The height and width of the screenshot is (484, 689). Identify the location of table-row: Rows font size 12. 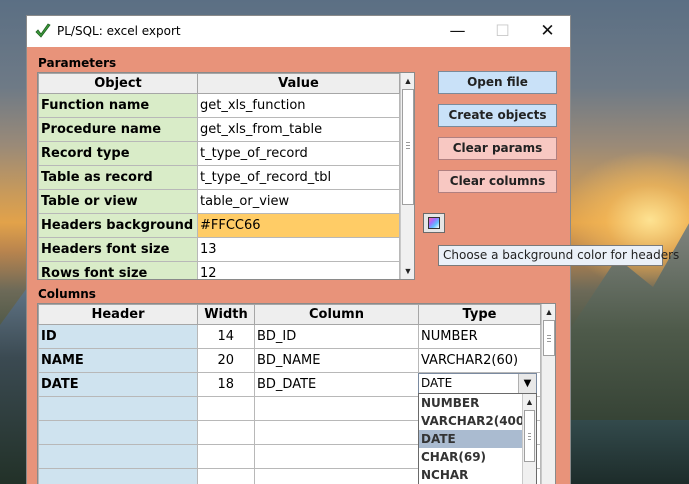
(219, 270).